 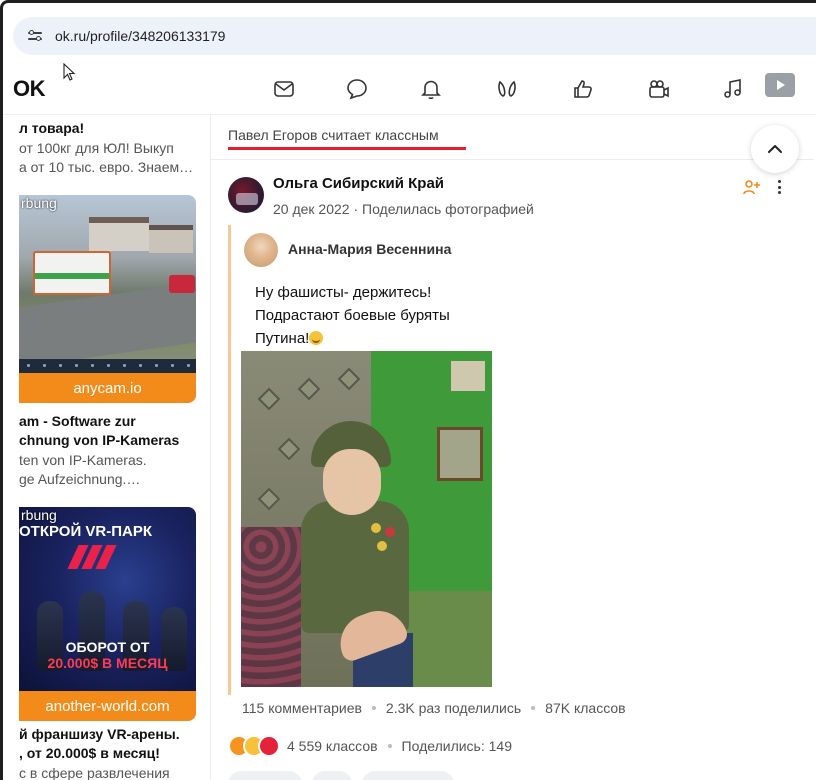 I want to click on comments-count: 115 комментариев, so click(x=302, y=708).